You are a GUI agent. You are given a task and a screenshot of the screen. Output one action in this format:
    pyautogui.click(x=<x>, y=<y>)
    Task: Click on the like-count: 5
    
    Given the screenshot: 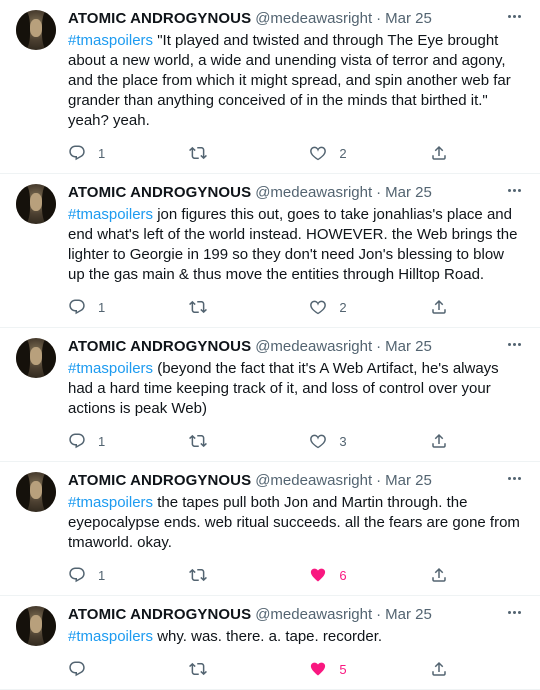 What is the action you would take?
    pyautogui.click(x=343, y=669)
    